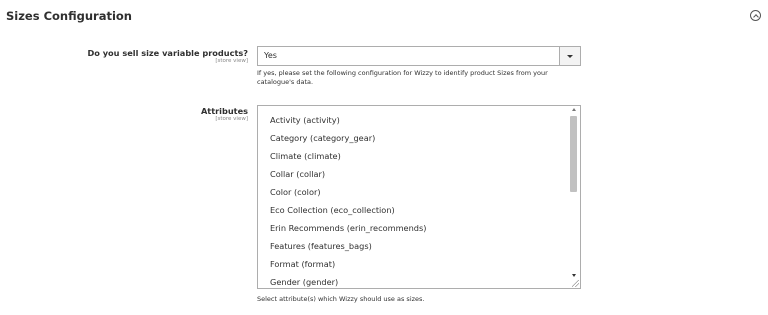  Describe the element at coordinates (295, 192) in the screenshot. I see `attribute-option: Color (color)` at that location.